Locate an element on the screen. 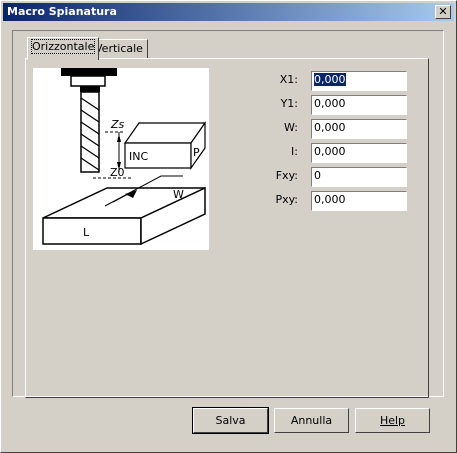 The height and width of the screenshot is (453, 457). fxy-value: 0 is located at coordinates (317, 175).